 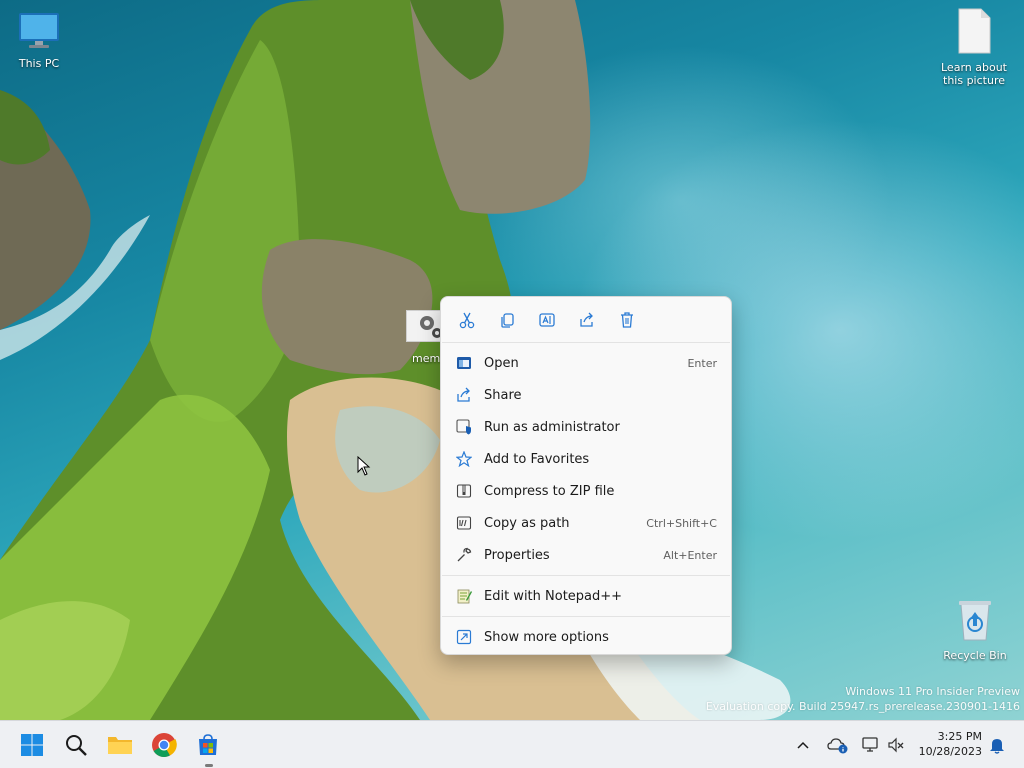 What do you see at coordinates (527, 523) in the screenshot?
I see `menu-item-label: Copy as path` at bounding box center [527, 523].